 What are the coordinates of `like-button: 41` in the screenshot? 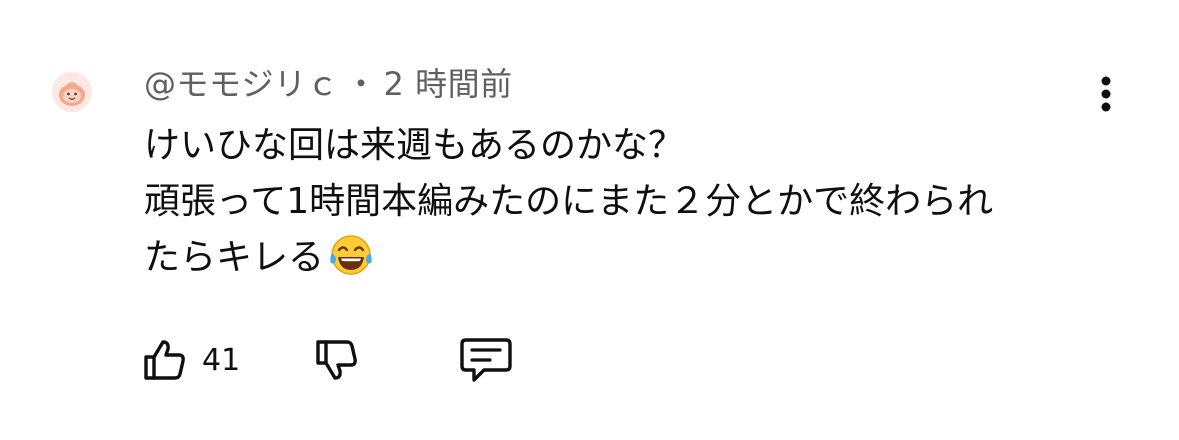 It's located at (190, 360).